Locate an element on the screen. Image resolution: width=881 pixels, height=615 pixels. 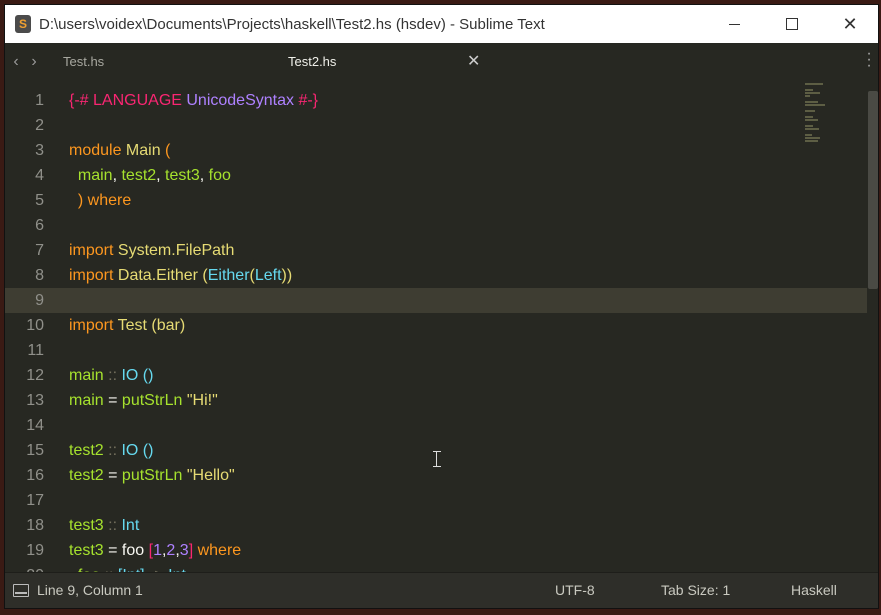
code-line: 10 import Test (bar) is located at coordinates (436, 325).